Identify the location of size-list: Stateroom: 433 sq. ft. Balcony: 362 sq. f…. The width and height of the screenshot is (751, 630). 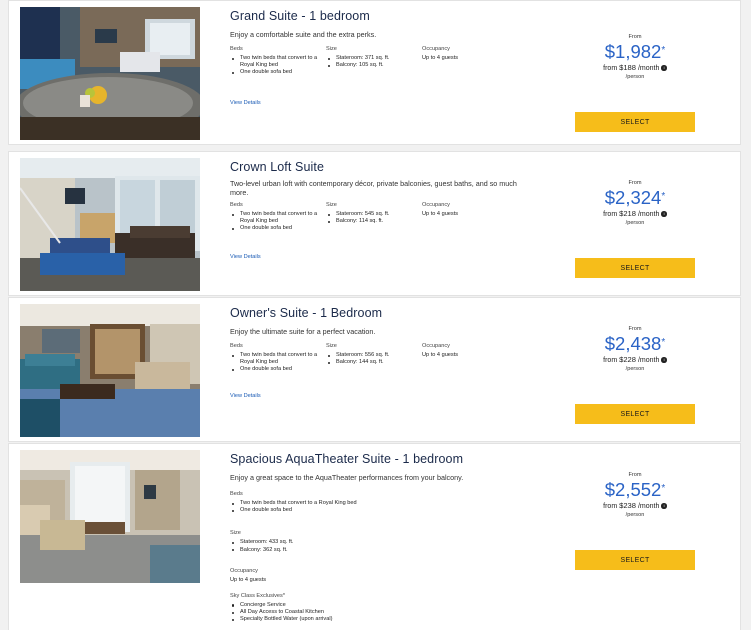
(400, 546).